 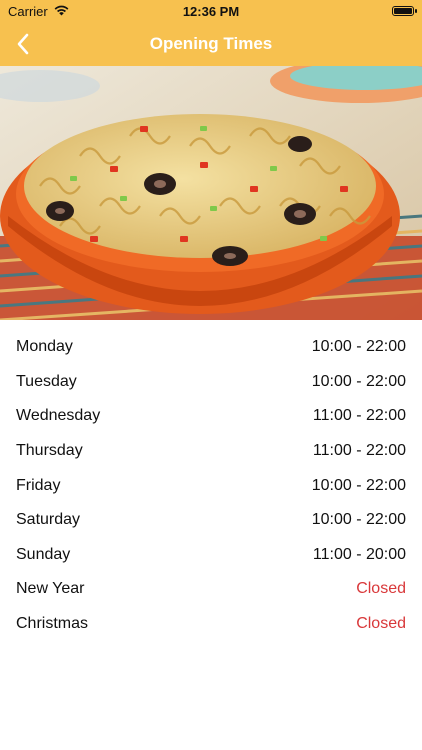 I want to click on hours-row-monday: Monday 10:00 - 22:00, so click(x=211, y=347).